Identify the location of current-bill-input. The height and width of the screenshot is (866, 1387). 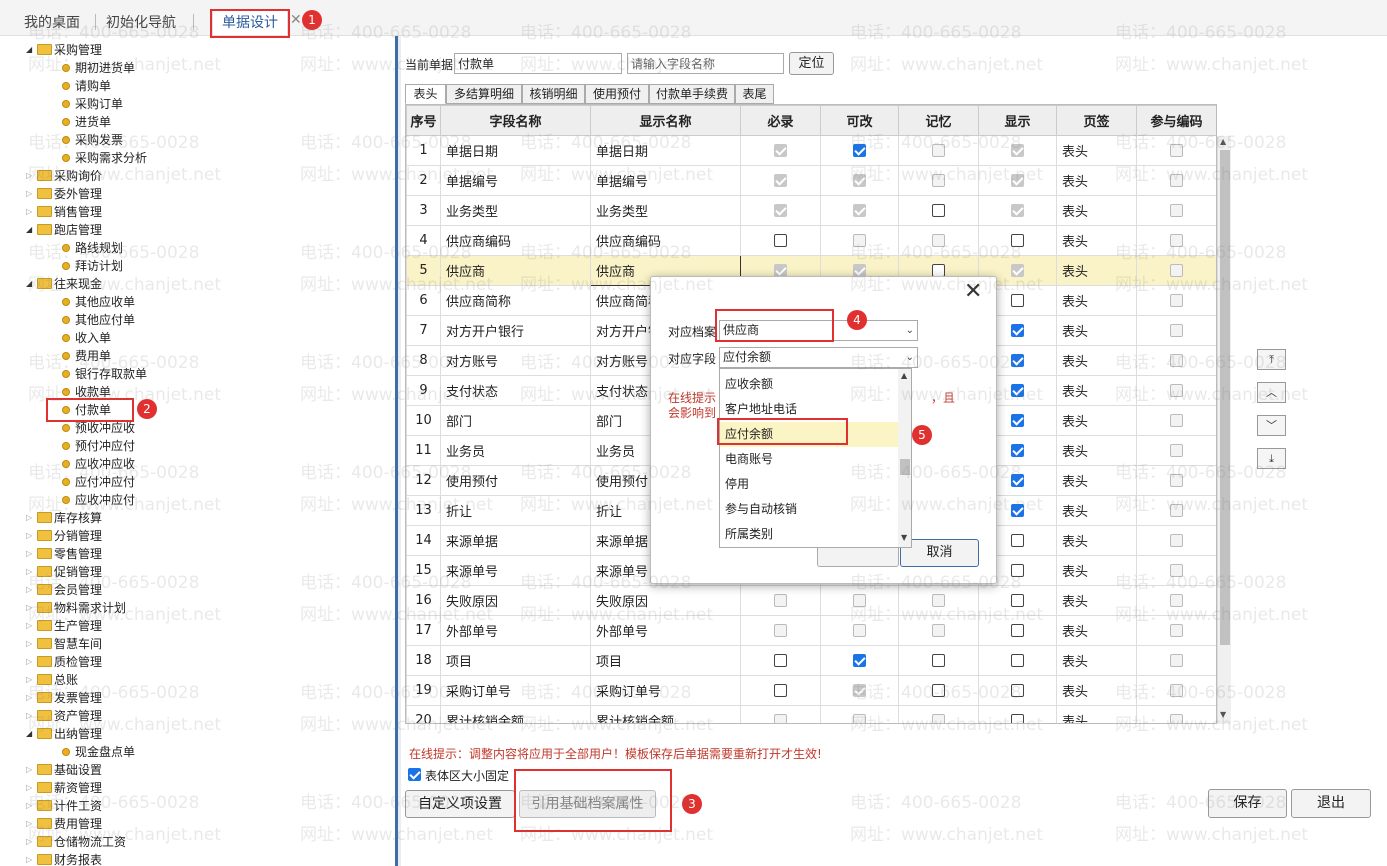
(538, 63).